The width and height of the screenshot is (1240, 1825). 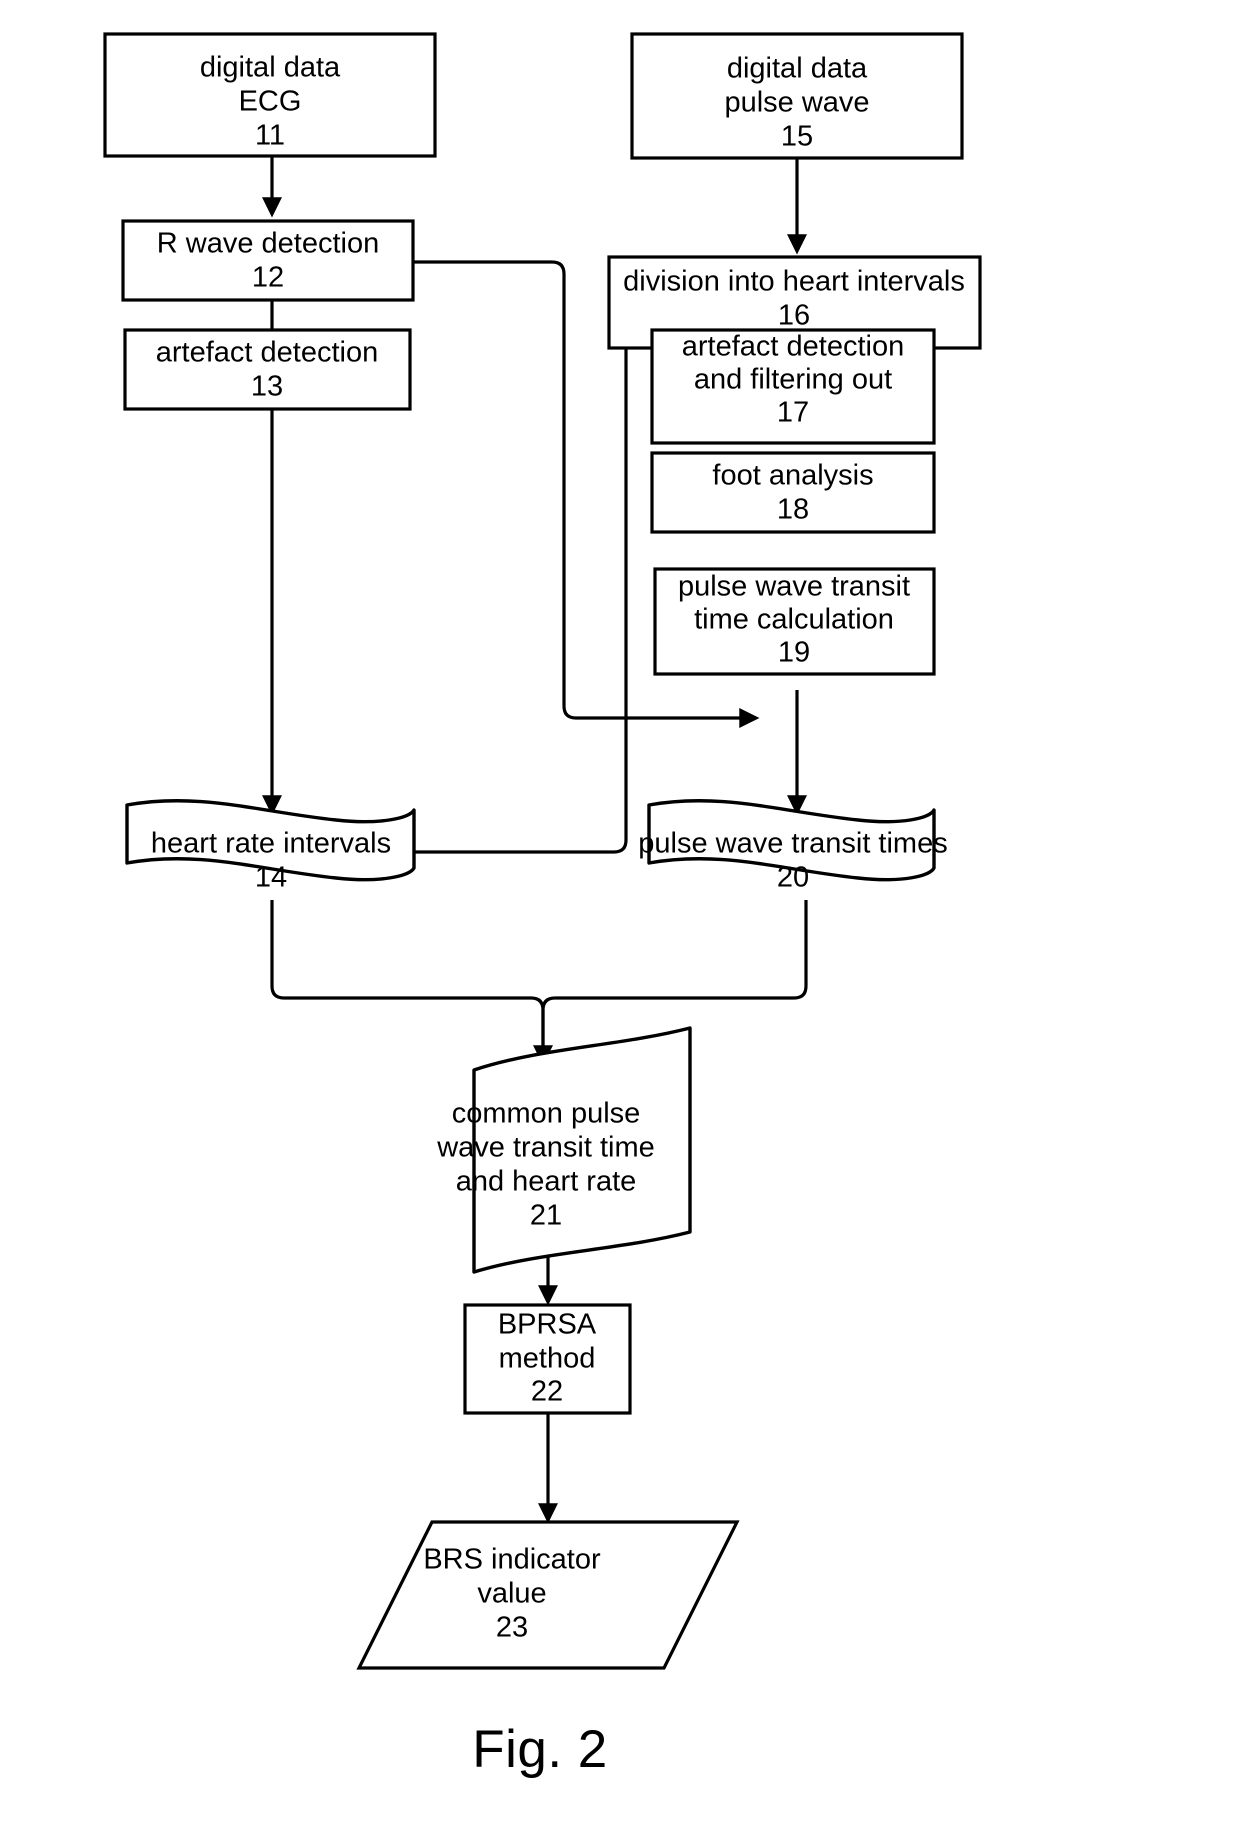 What do you see at coordinates (793, 878) in the screenshot?
I see `node-20-ref: 20` at bounding box center [793, 878].